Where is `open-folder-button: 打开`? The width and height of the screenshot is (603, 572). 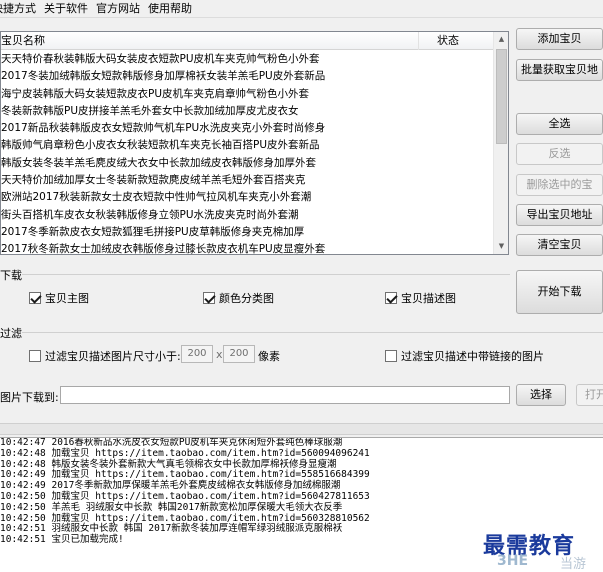
open-folder-button: 打开 is located at coordinates (589, 395).